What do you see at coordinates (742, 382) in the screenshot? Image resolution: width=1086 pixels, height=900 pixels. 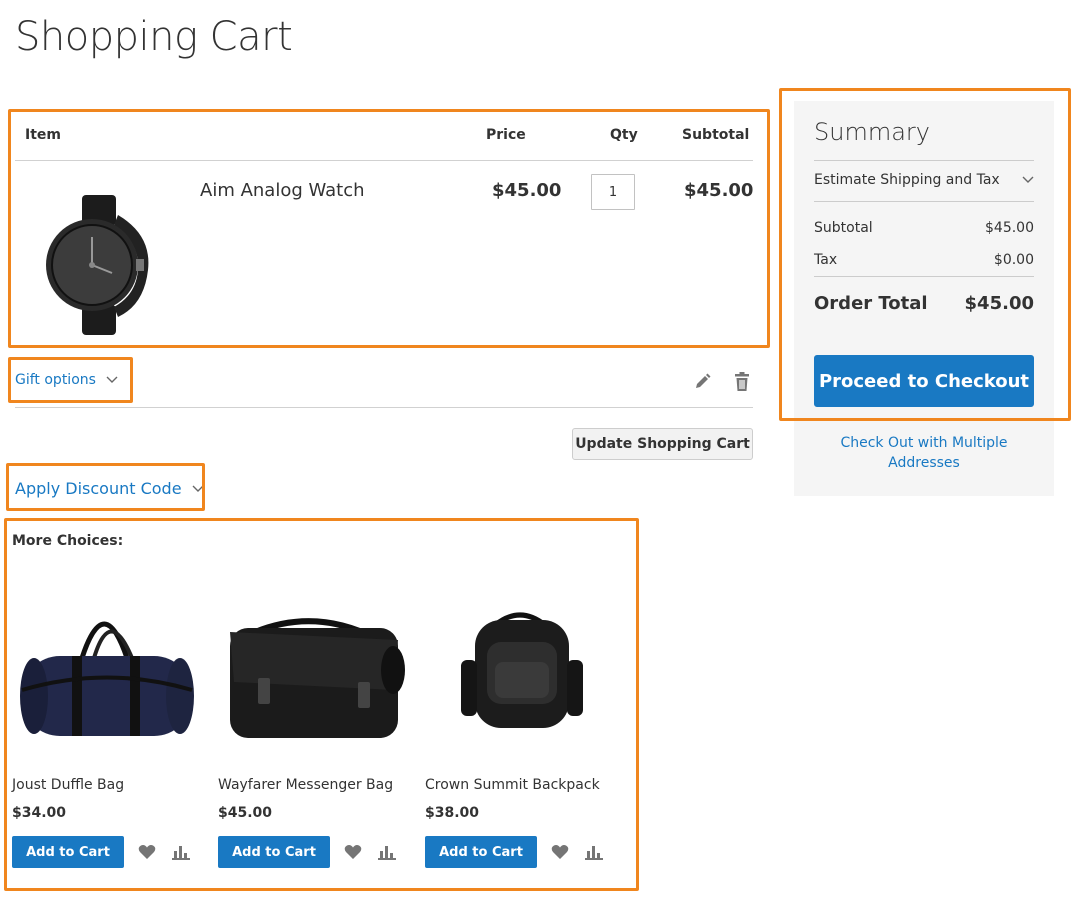 I see `trash-icon` at bounding box center [742, 382].